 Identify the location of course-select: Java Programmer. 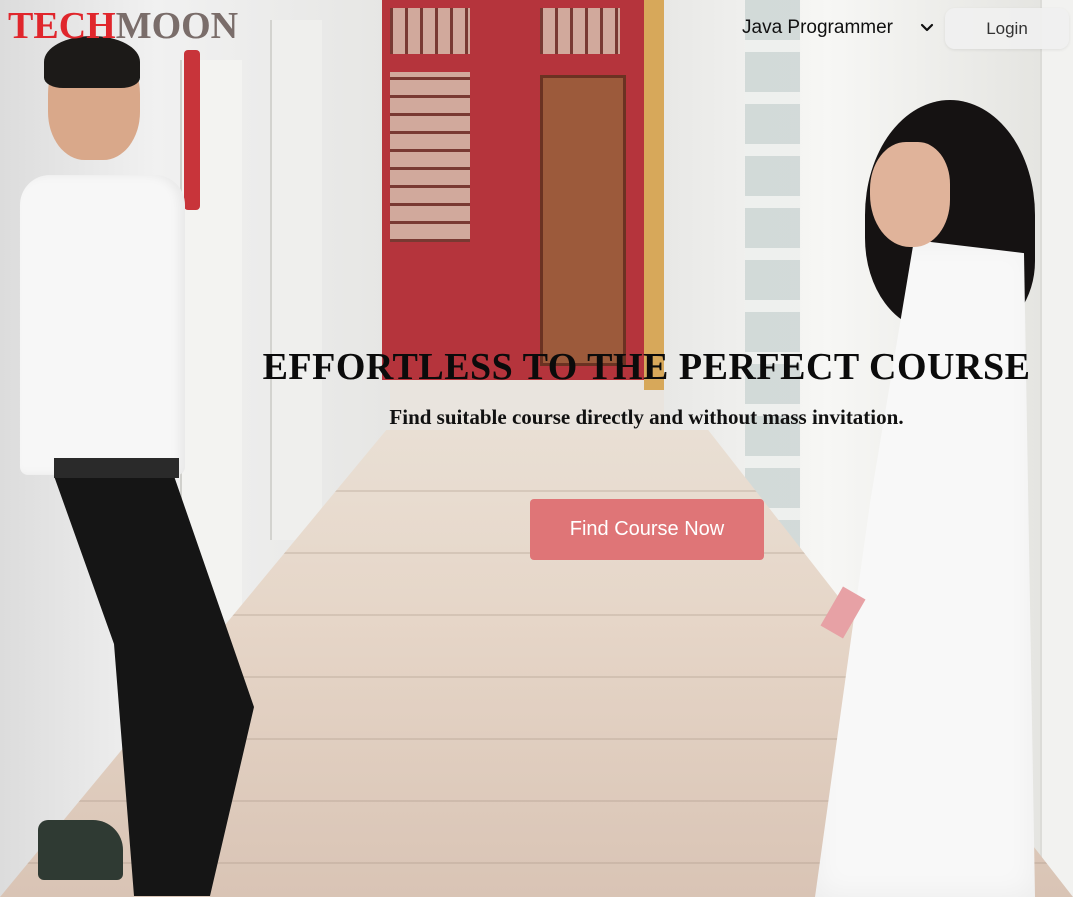
(840, 28).